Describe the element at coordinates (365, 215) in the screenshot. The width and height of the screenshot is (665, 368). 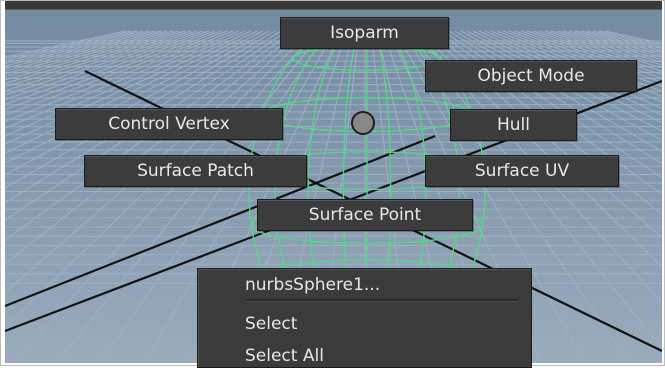
I see `surface-point-button: Surface Point` at that location.